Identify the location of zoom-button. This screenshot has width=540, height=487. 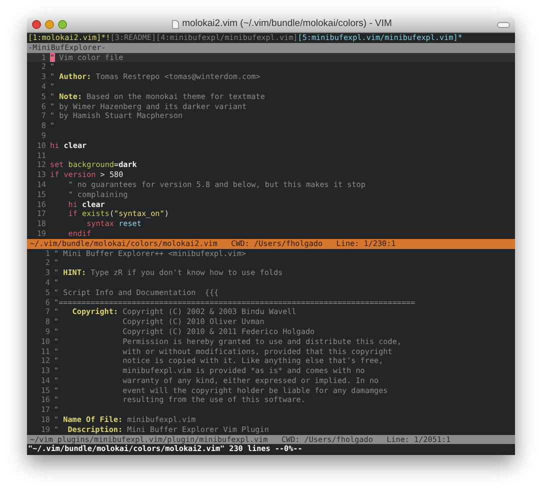
(62, 24).